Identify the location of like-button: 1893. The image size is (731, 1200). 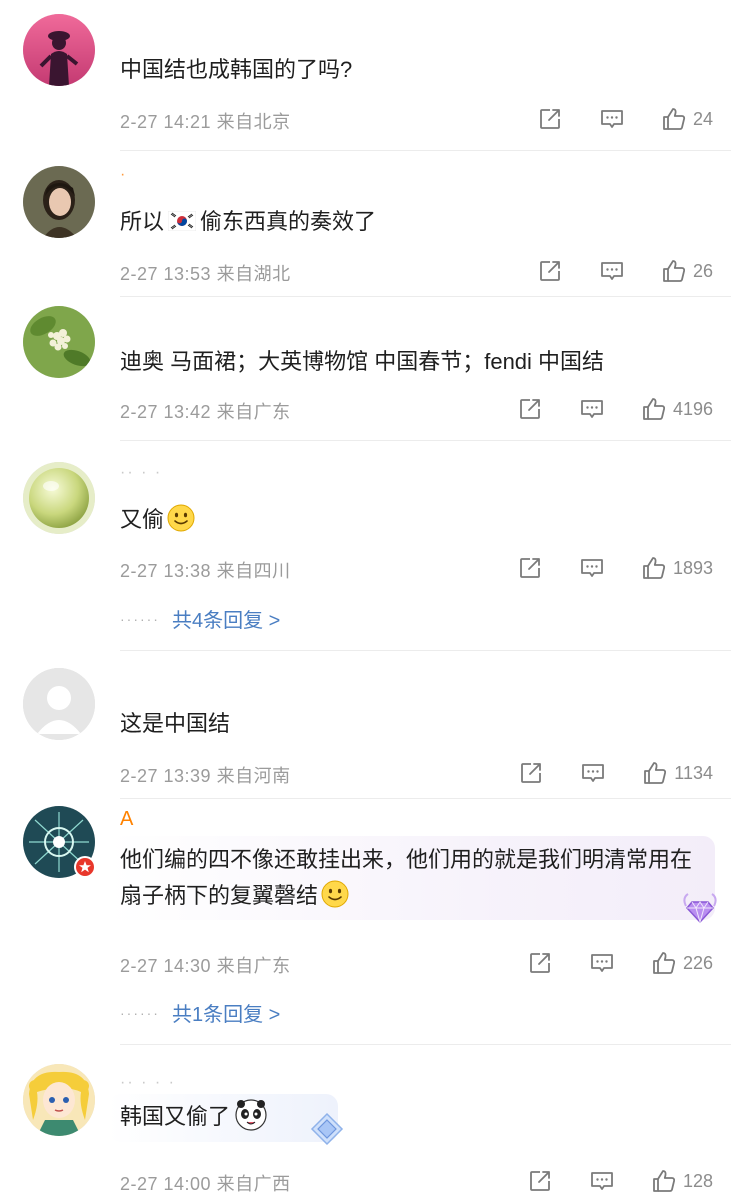
(677, 568).